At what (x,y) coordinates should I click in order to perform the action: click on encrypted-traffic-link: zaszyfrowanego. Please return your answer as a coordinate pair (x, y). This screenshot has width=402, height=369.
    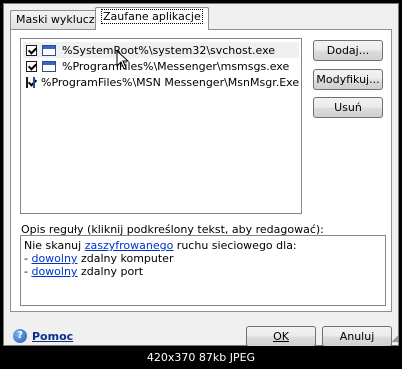
    Looking at the image, I should click on (129, 245).